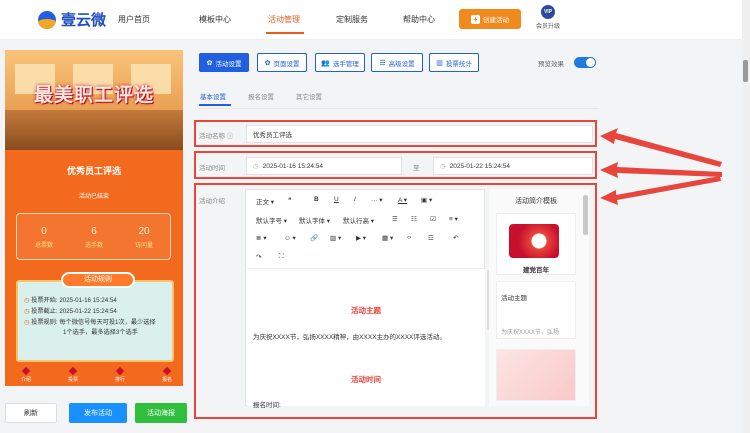 Image resolution: width=750 pixels, height=433 pixels. I want to click on preview-nav-vote: 投票, so click(73, 374).